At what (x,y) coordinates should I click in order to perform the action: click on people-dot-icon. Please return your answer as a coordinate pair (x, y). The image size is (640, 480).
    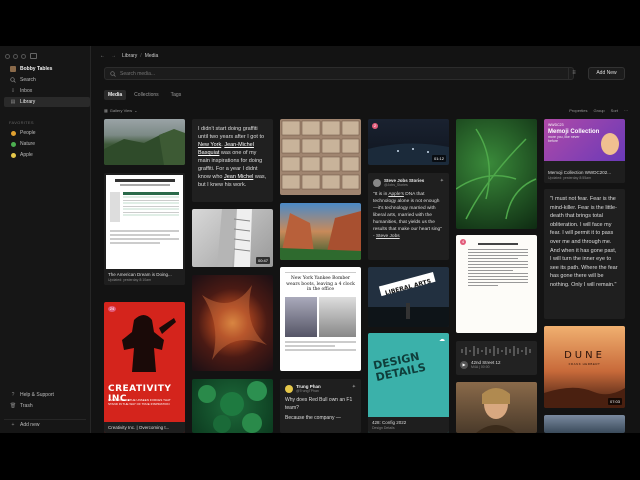
    Looking at the image, I should click on (13, 133).